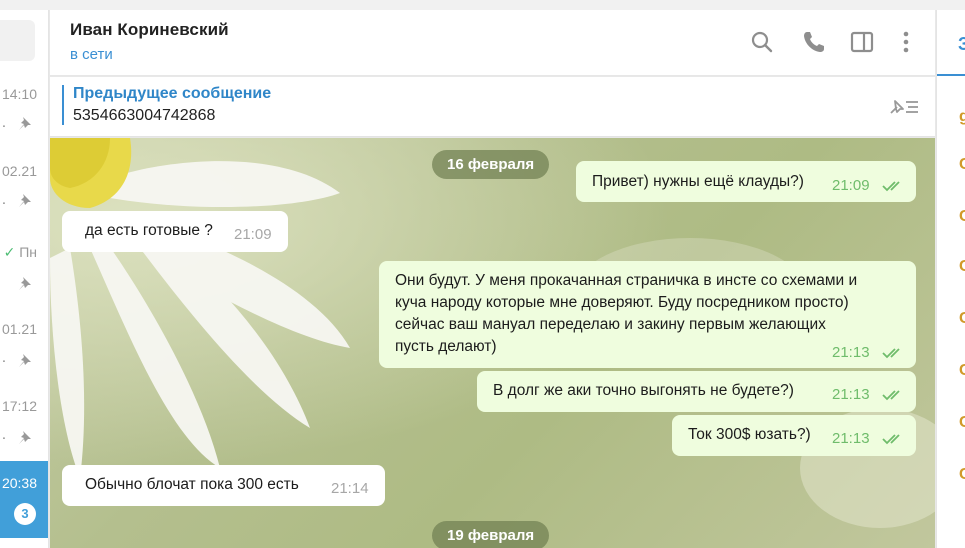 This screenshot has height=548, width=965. Describe the element at coordinates (482, 5) in the screenshot. I see `window-top-strip` at that location.